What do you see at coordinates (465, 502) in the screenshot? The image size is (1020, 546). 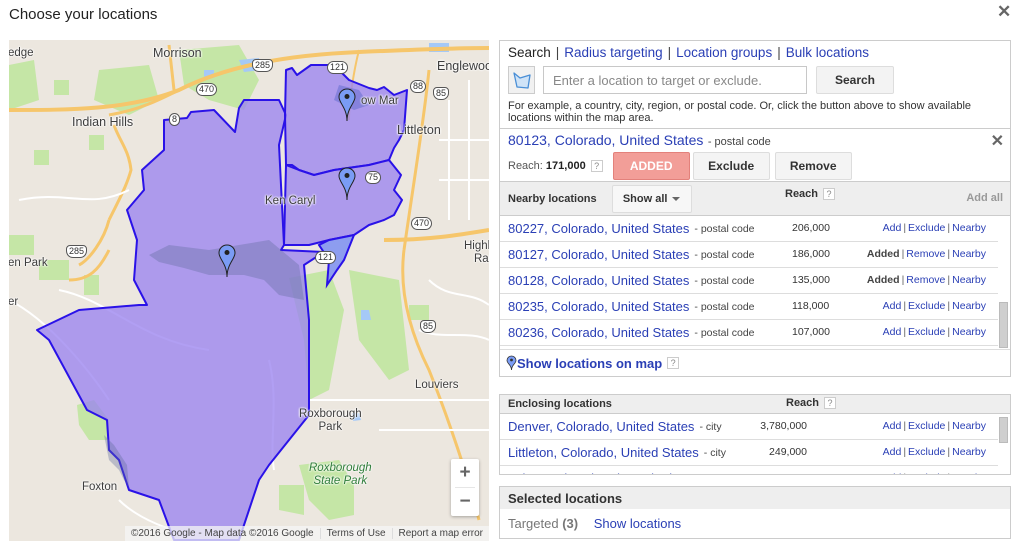 I see `zoom-out-button: −` at bounding box center [465, 502].